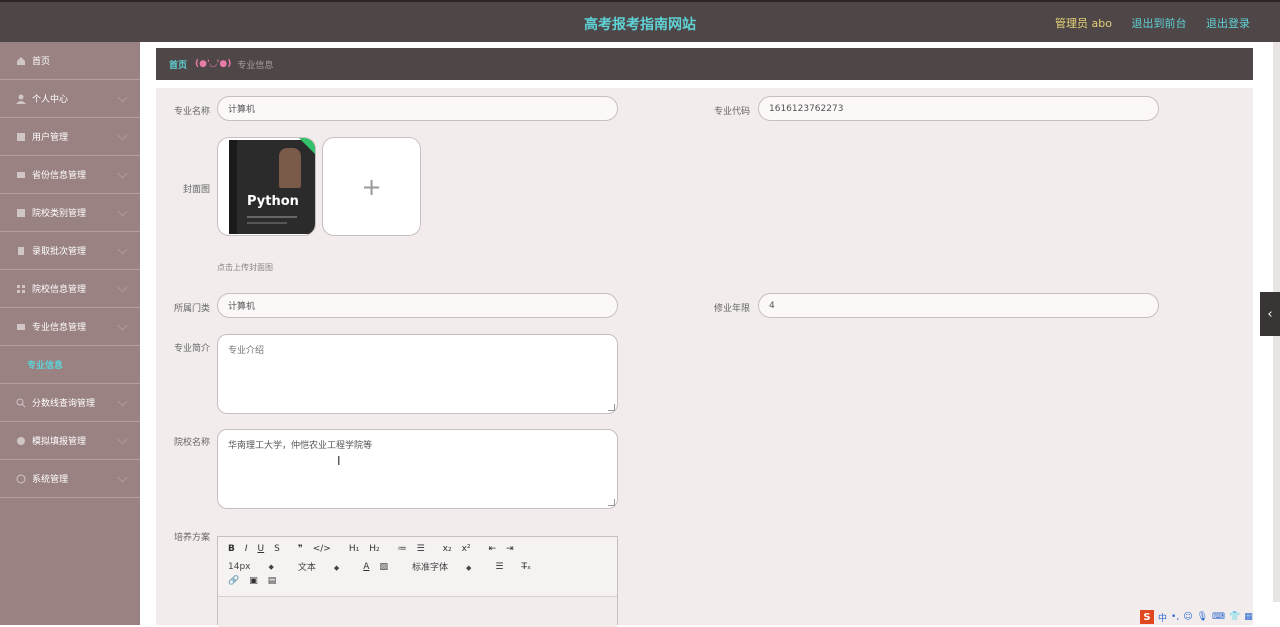 This screenshot has width=1280, height=627. I want to click on emoji-icon: ☺, so click(1187, 617).